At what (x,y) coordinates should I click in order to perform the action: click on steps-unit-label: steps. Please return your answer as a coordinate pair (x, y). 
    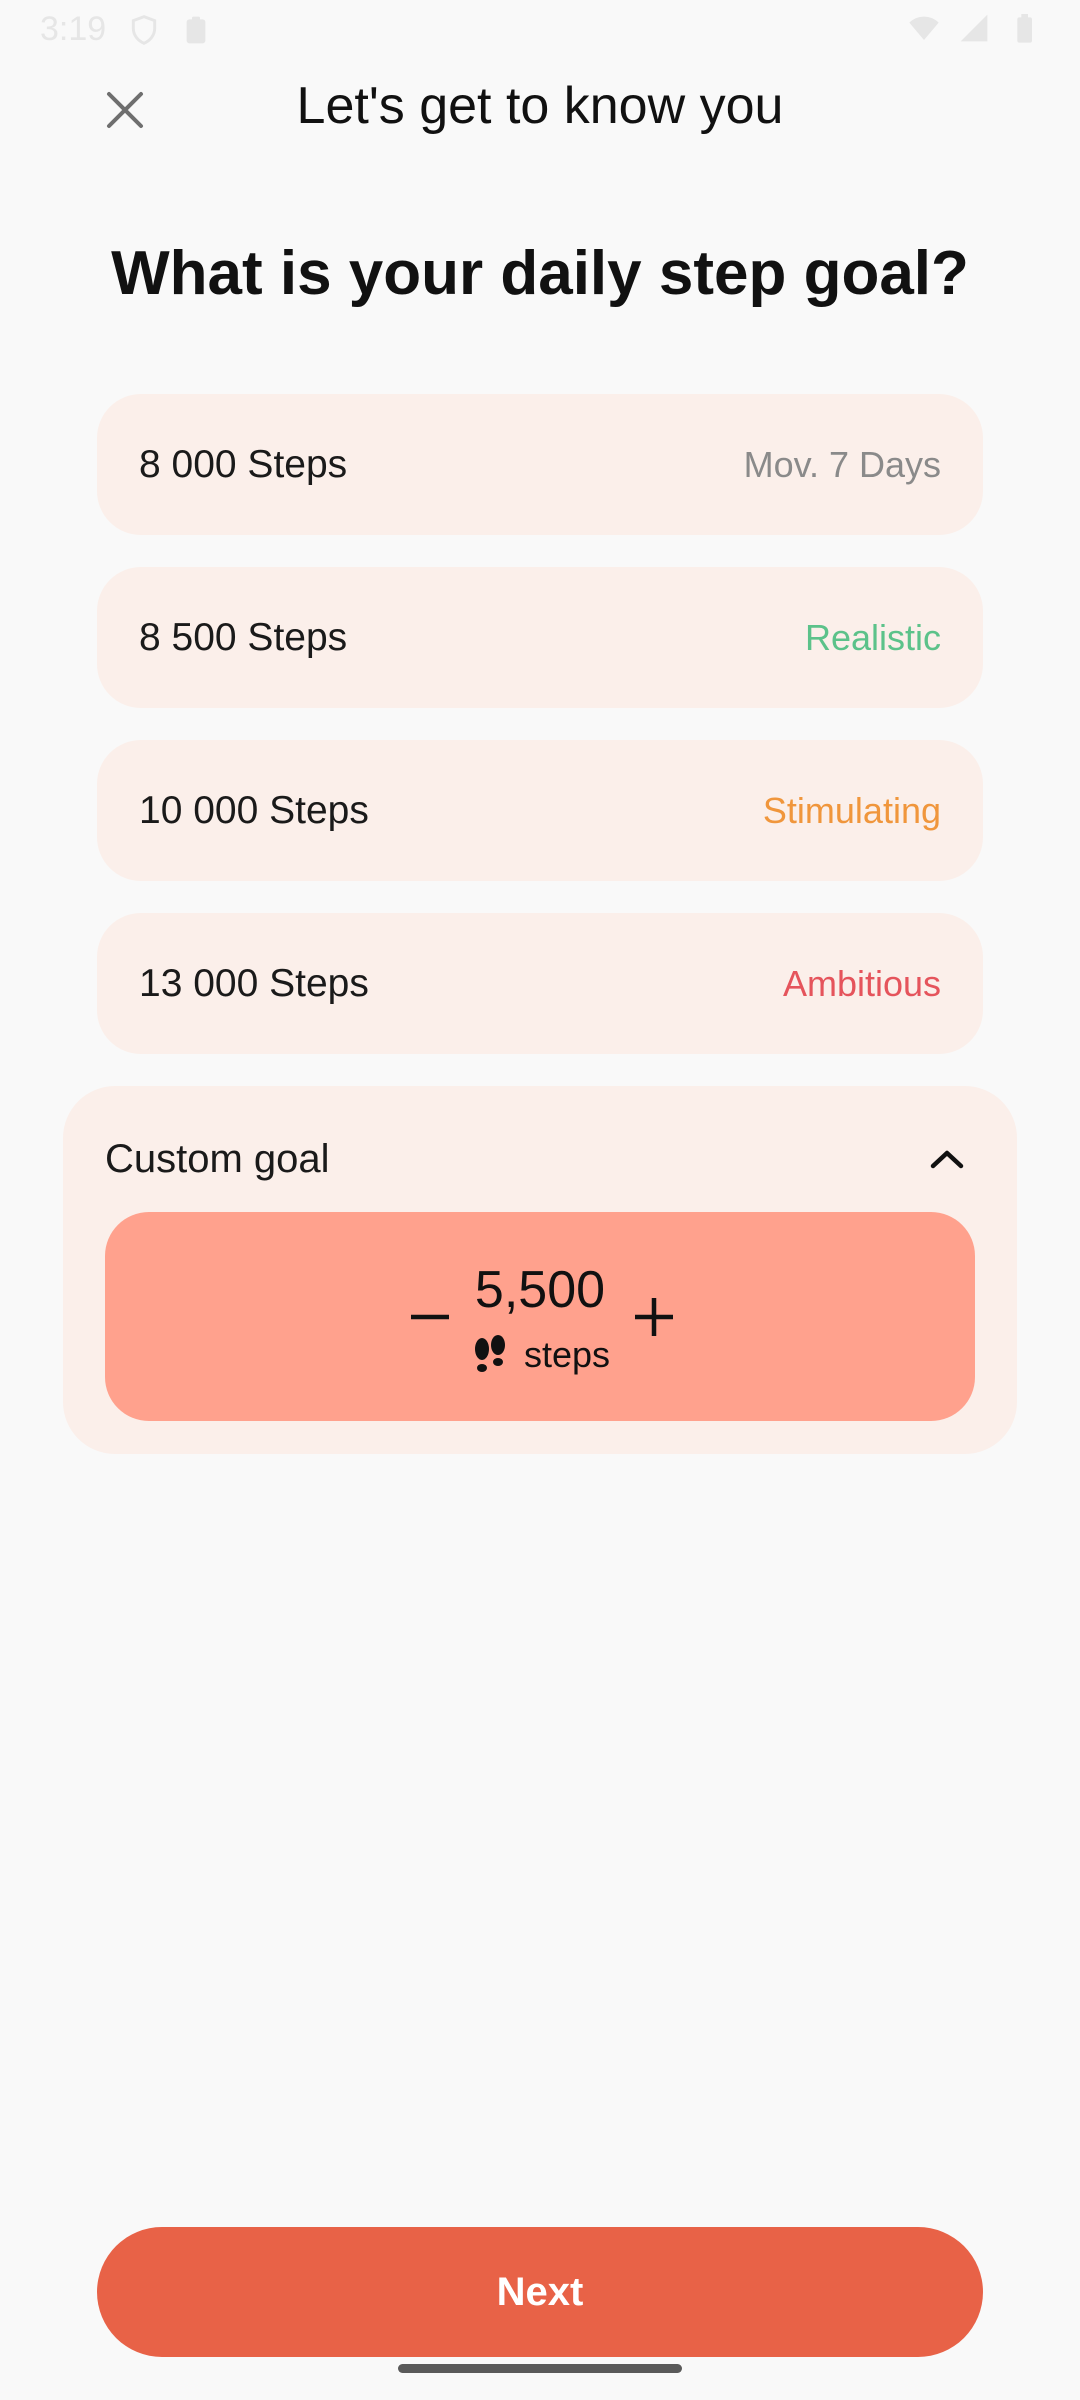
    Looking at the image, I should click on (567, 1354).